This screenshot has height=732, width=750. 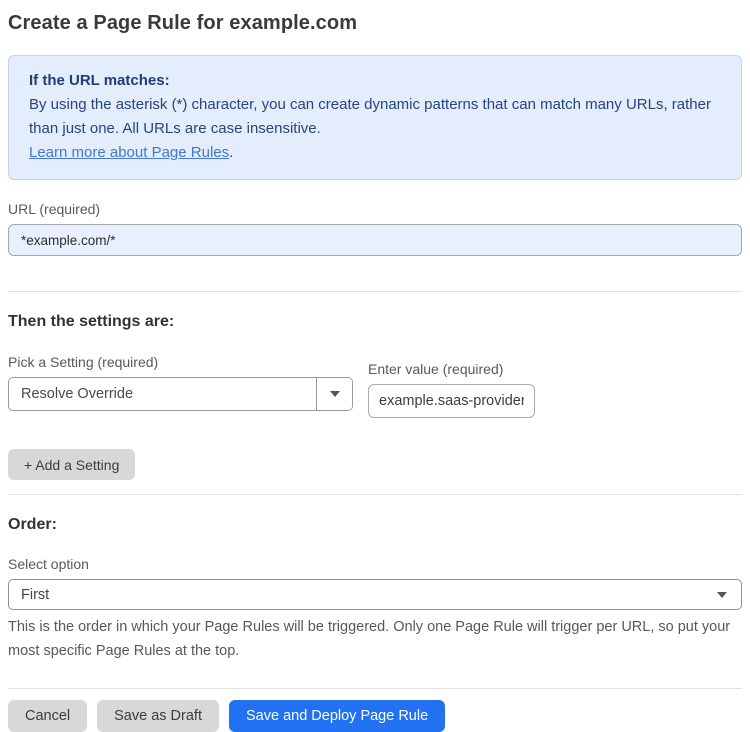 I want to click on footer-divider, so click(x=375, y=688).